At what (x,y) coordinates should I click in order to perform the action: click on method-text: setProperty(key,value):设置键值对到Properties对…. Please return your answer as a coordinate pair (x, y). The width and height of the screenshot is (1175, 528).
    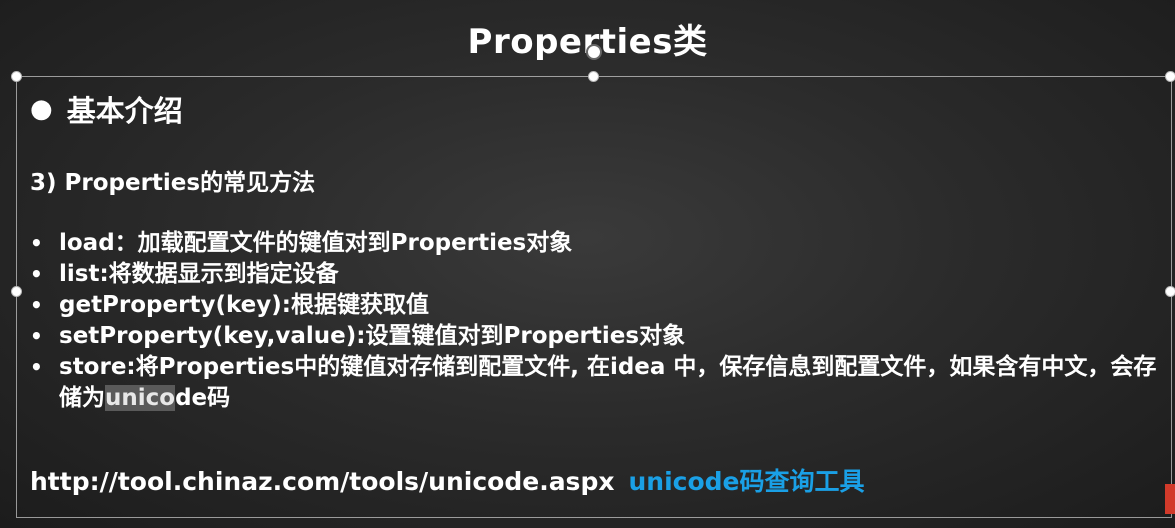
    Looking at the image, I should click on (372, 336).